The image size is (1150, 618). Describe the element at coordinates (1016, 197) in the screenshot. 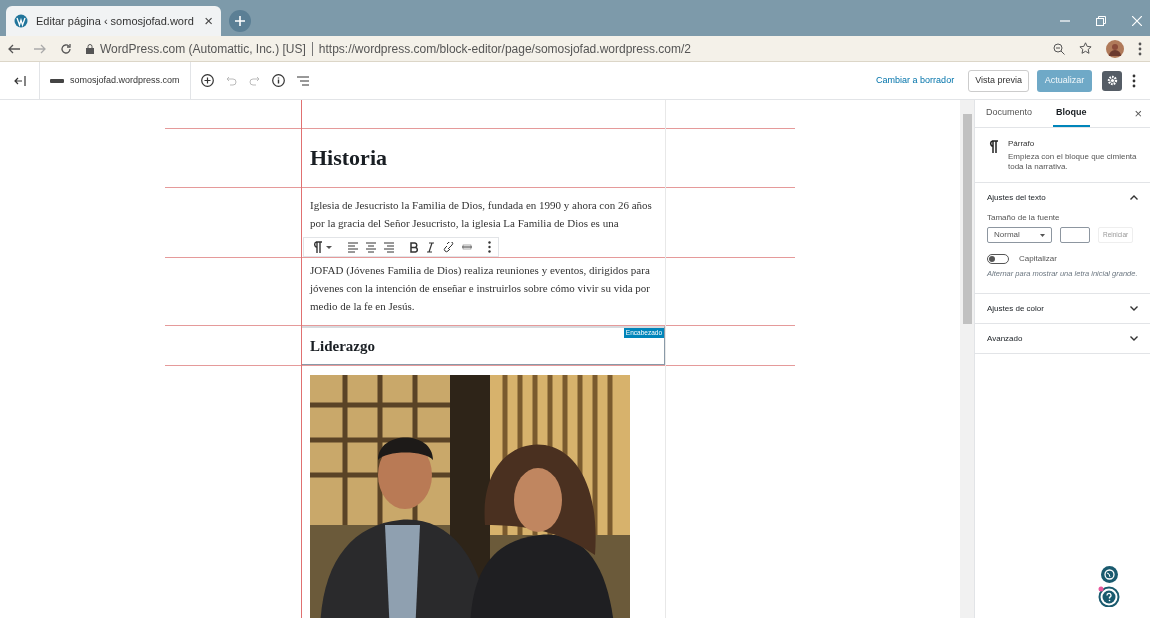

I see `panel-title: Ajustes del texto` at that location.